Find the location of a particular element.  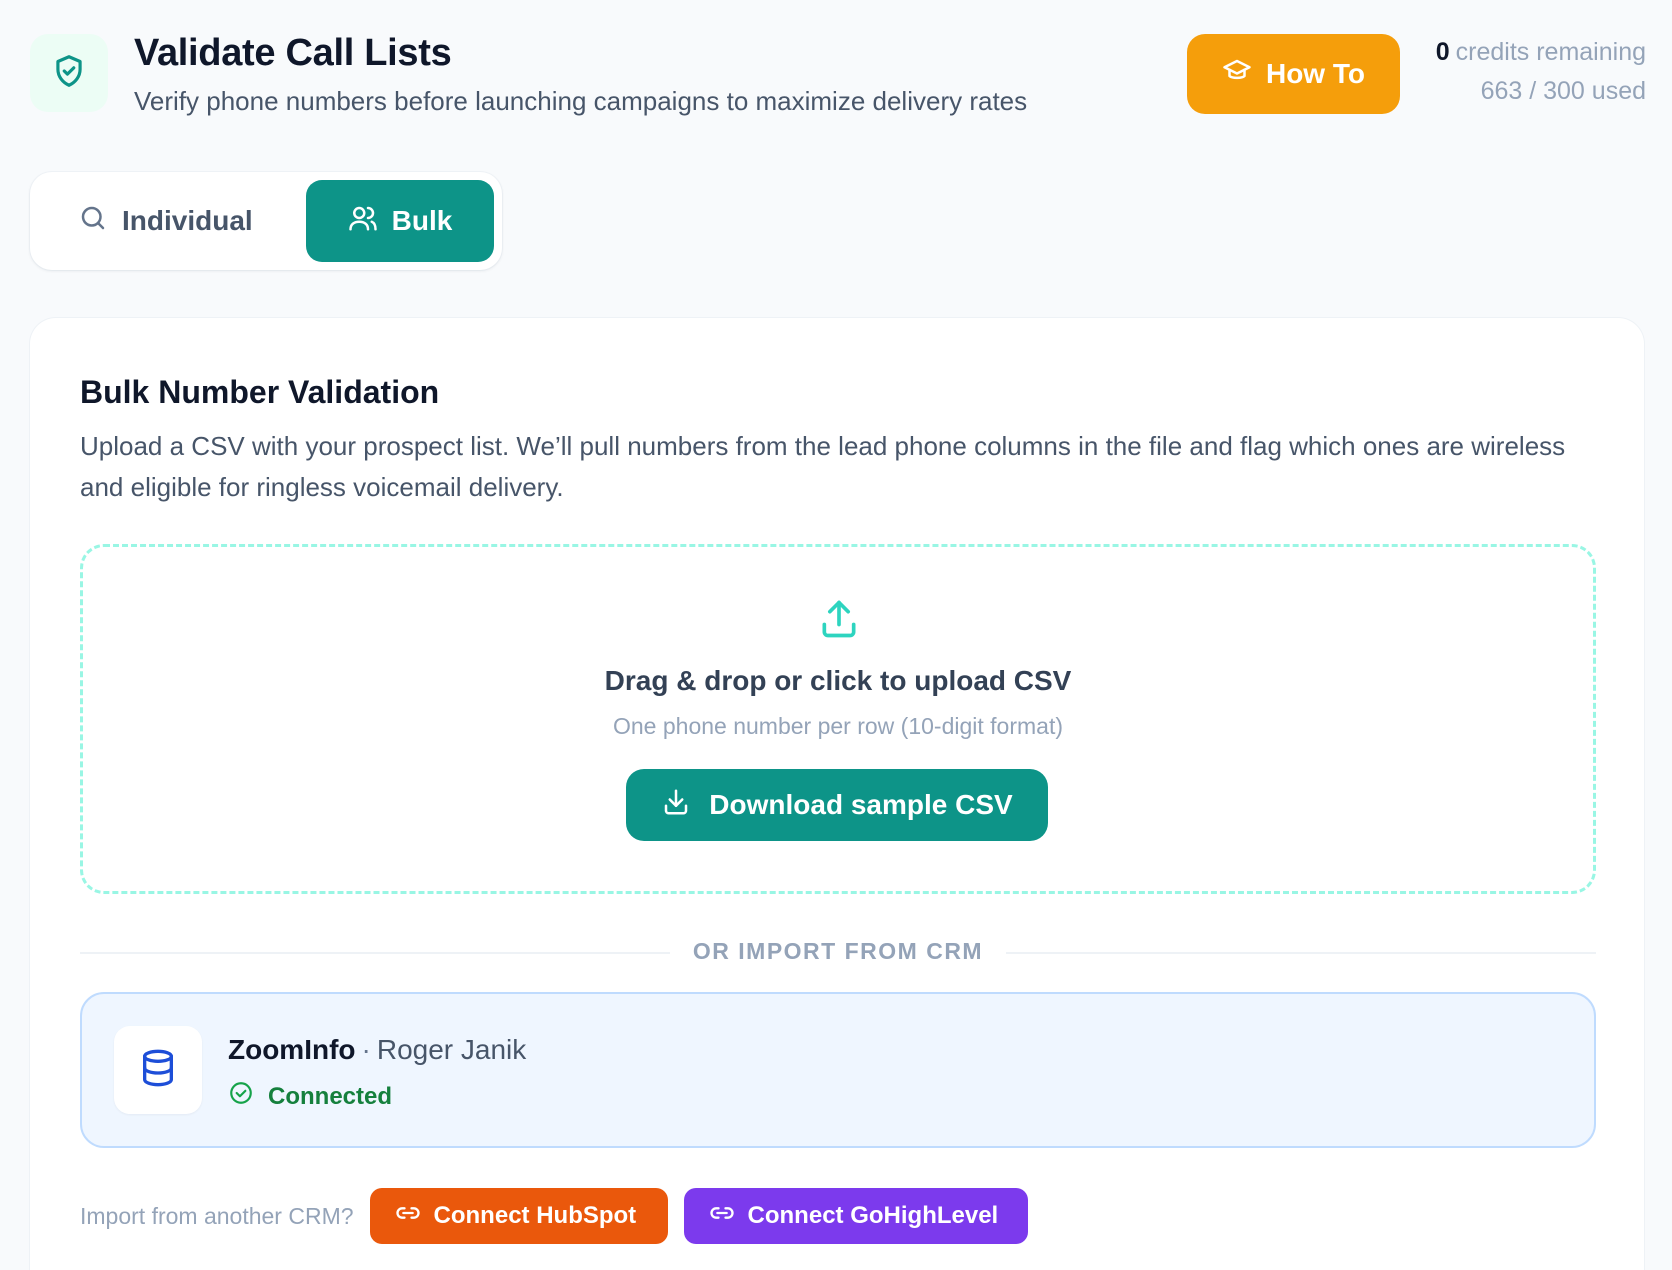

download-icon is located at coordinates (676, 805).